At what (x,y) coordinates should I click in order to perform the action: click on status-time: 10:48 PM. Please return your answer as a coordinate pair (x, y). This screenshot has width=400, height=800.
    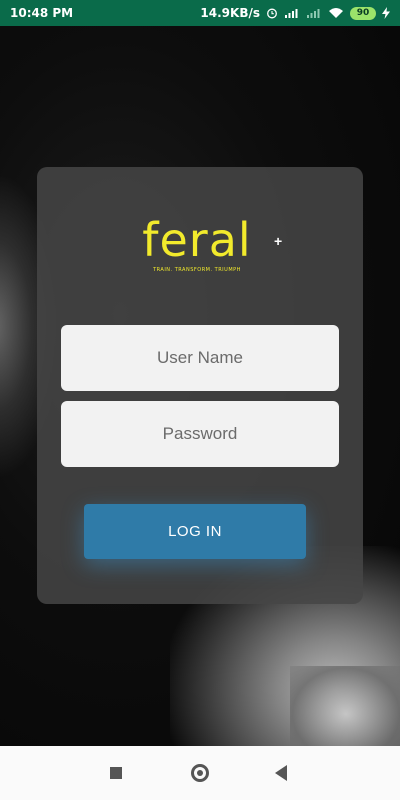
    Looking at the image, I should click on (42, 13).